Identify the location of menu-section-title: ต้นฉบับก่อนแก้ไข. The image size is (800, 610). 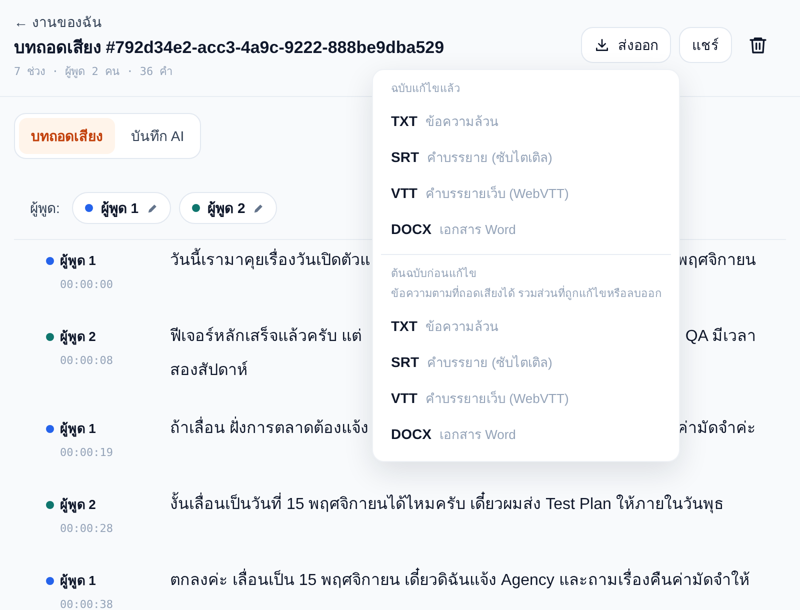
(434, 274).